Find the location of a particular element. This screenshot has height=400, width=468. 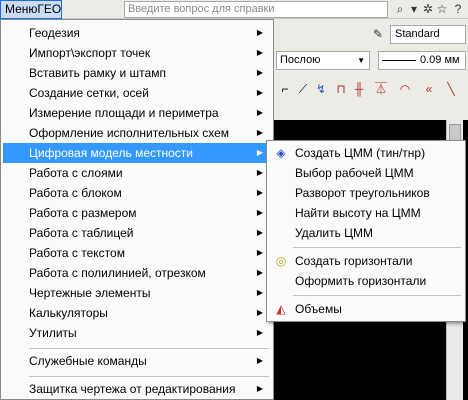

submenu-item-label: Объемы is located at coordinates (318, 309).